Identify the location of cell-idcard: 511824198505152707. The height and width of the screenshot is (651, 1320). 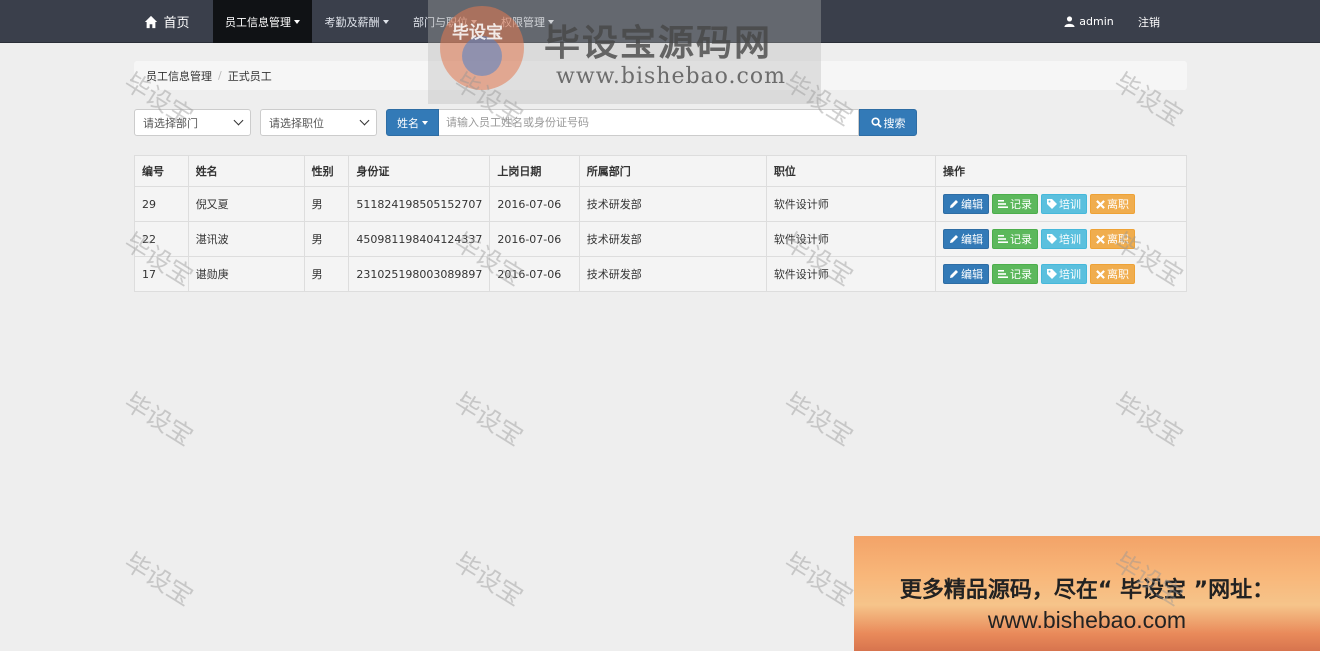
(419, 204).